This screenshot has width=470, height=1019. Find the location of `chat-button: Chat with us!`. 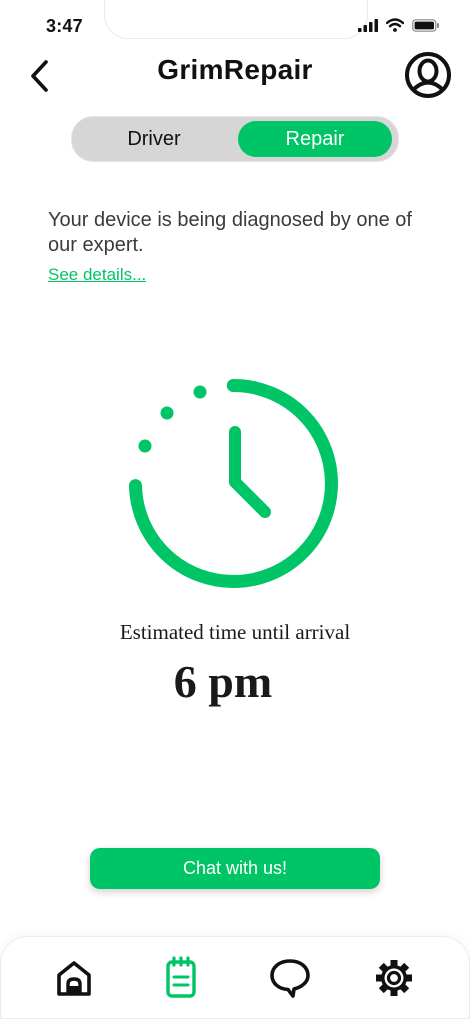

chat-button: Chat with us! is located at coordinates (235, 868).